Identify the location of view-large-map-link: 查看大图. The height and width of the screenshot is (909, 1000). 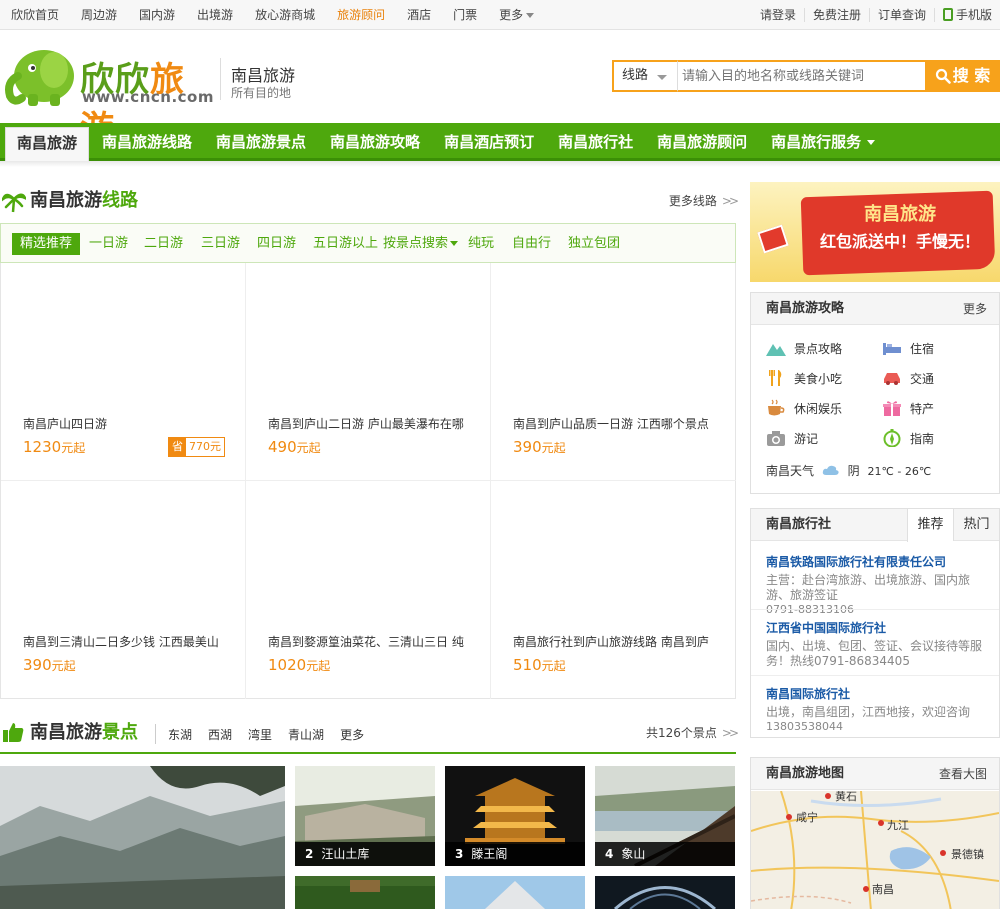
(963, 774).